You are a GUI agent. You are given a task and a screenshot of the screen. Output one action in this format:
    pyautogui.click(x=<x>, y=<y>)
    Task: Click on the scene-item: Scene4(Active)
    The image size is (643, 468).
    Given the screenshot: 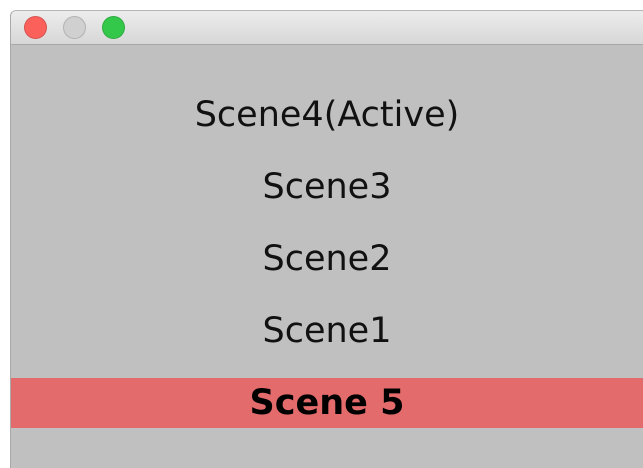 What is the action you would take?
    pyautogui.click(x=327, y=115)
    